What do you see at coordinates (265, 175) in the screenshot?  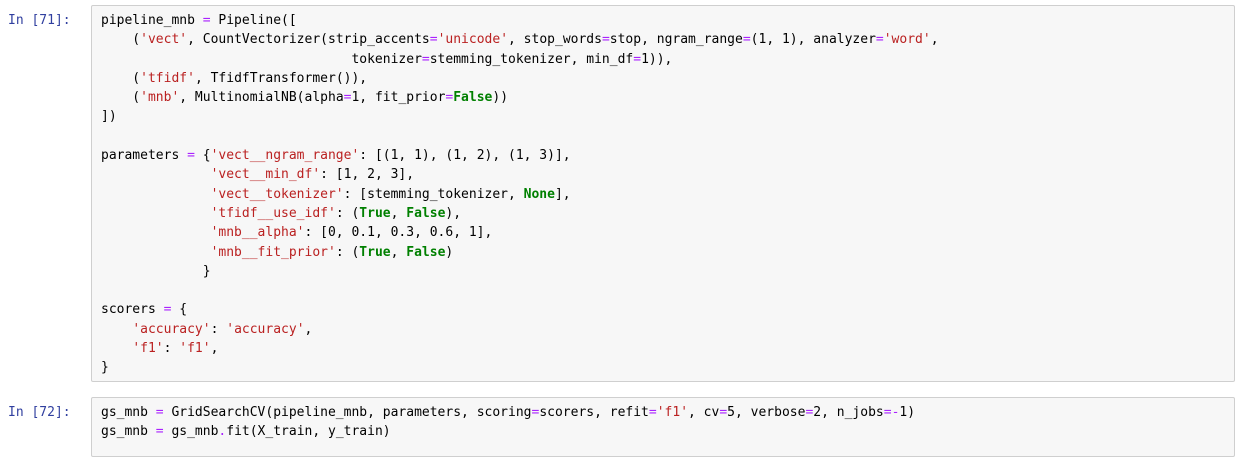 I see `code-token: 'vect__min_df'` at bounding box center [265, 175].